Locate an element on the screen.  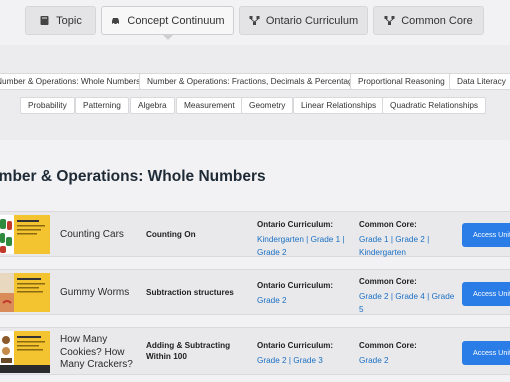
tab-common-core-label: Common Core is located at coordinates (437, 20).